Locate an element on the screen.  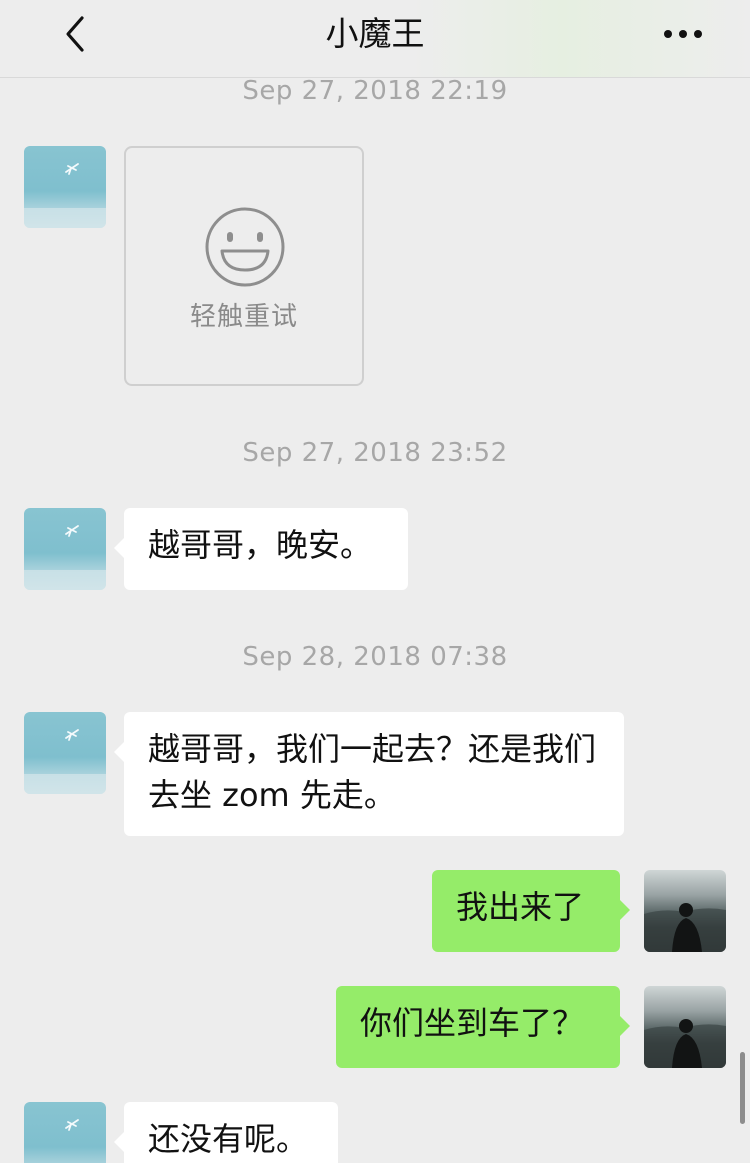
retry-label: 轻触重试 is located at coordinates (243, 317).